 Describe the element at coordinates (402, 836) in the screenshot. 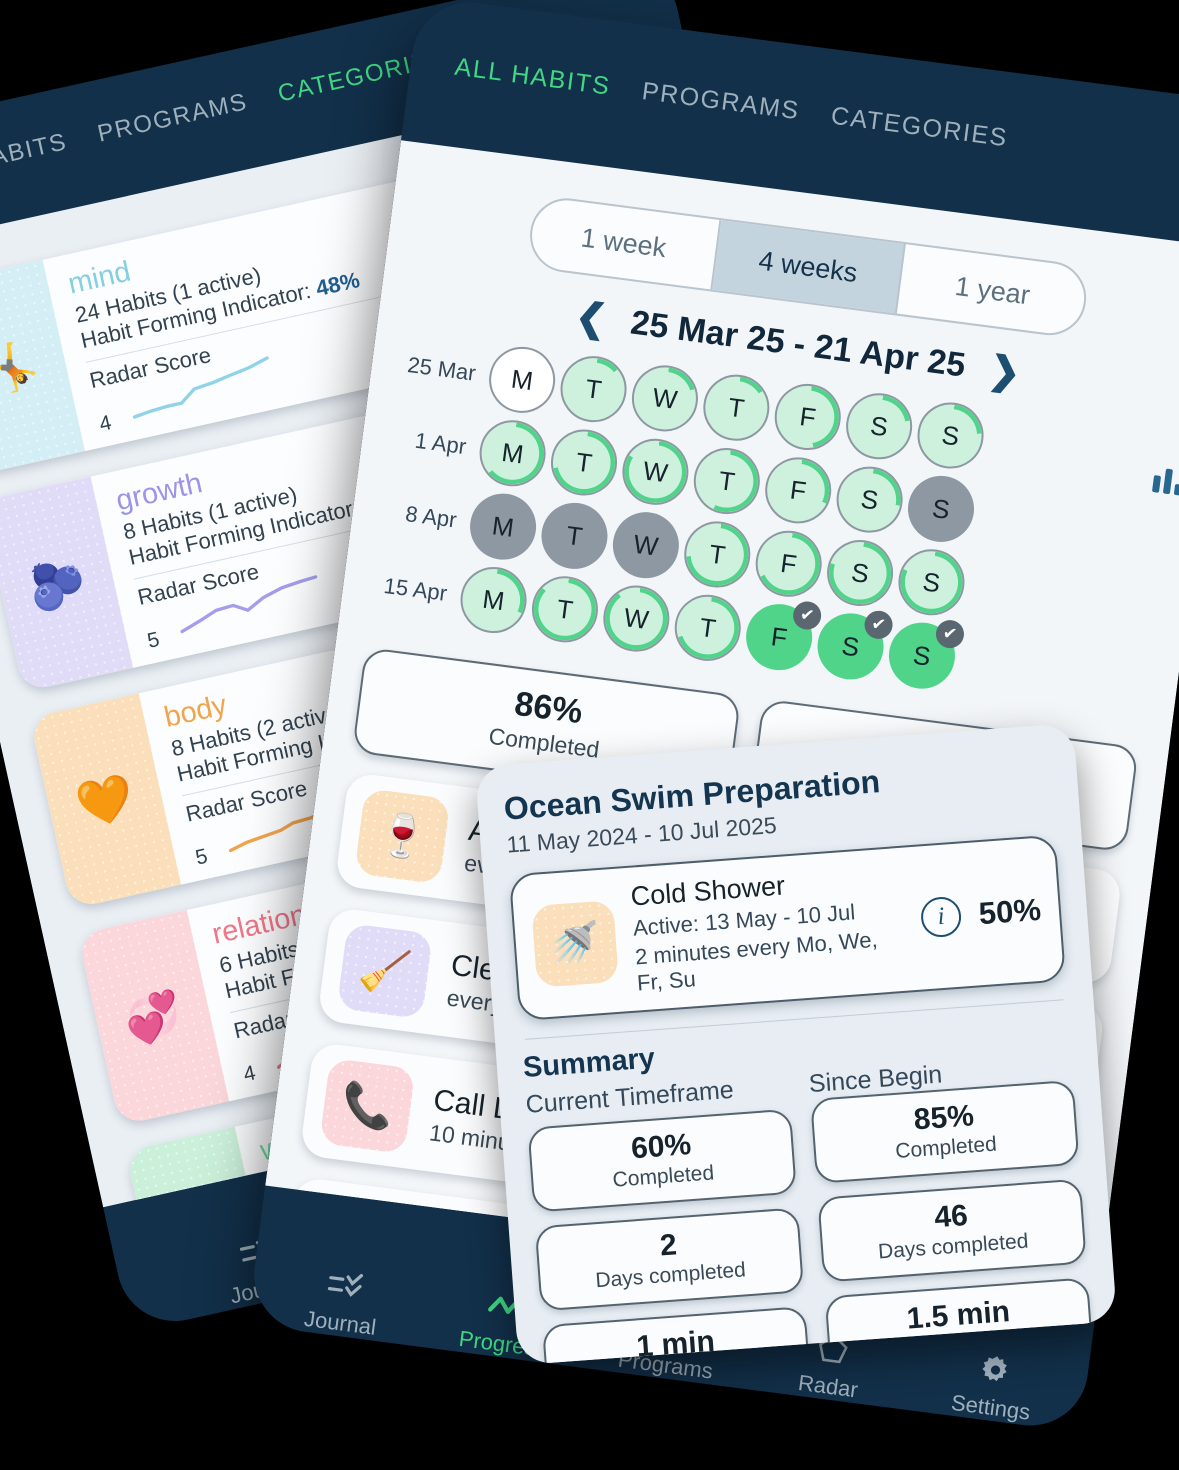

I see `wine-glass-icon: 🍷` at that location.